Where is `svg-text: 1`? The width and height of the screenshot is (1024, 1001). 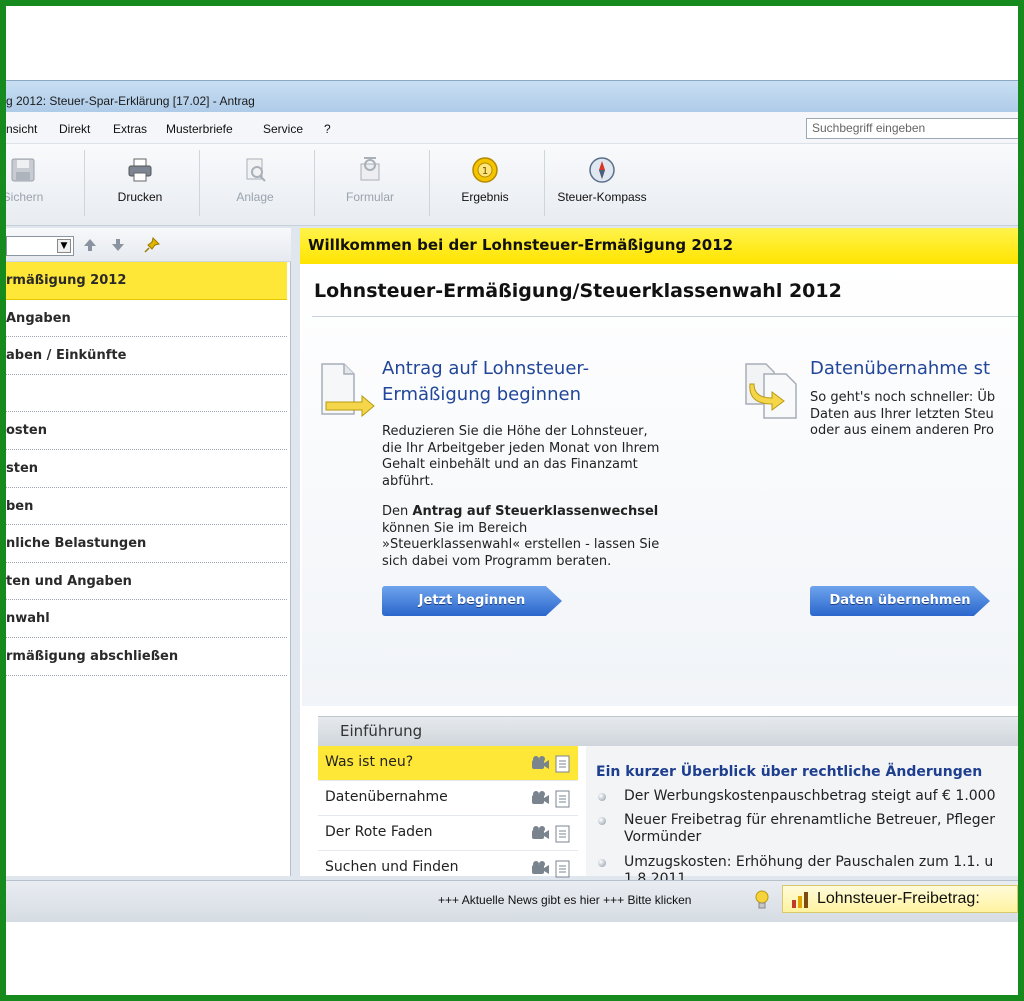 svg-text: 1 is located at coordinates (485, 171).